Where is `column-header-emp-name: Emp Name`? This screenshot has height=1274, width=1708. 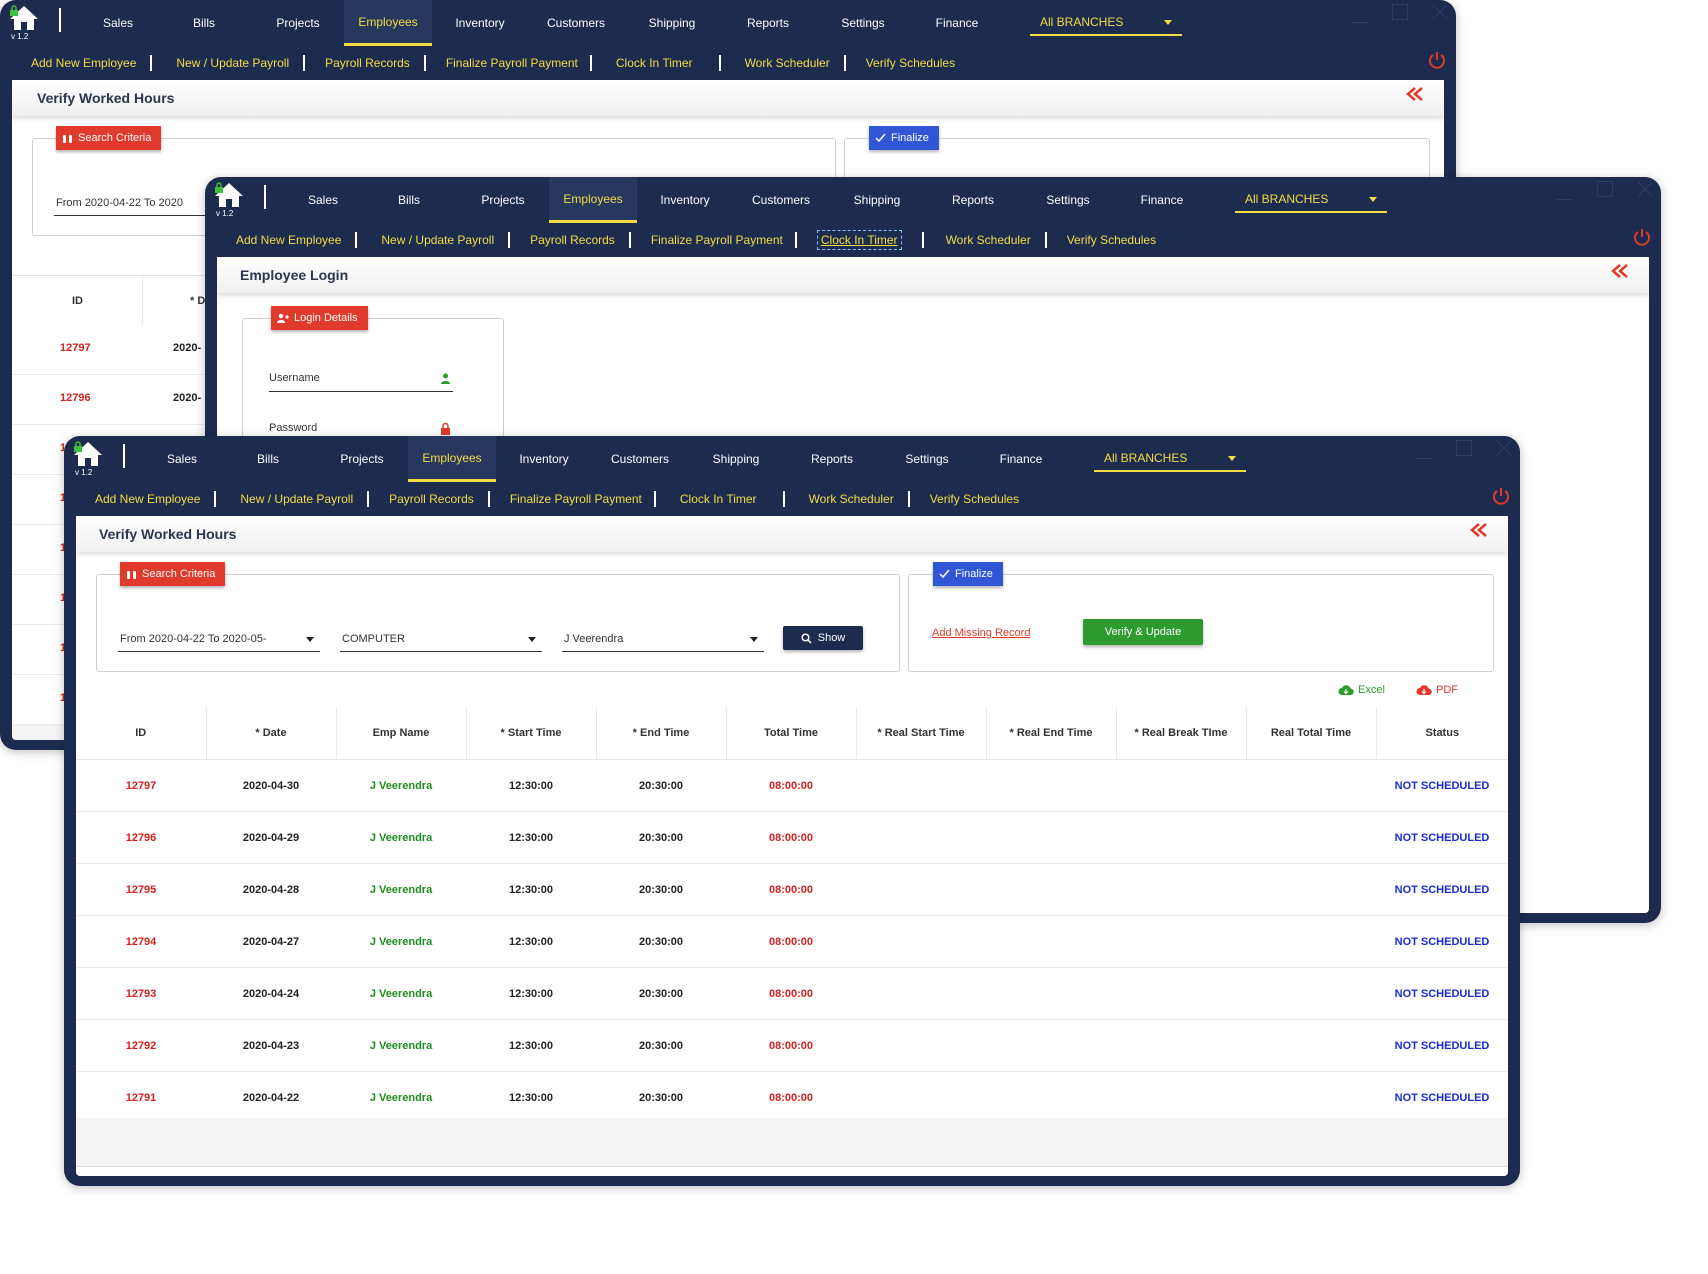
column-header-emp-name: Emp Name is located at coordinates (401, 733).